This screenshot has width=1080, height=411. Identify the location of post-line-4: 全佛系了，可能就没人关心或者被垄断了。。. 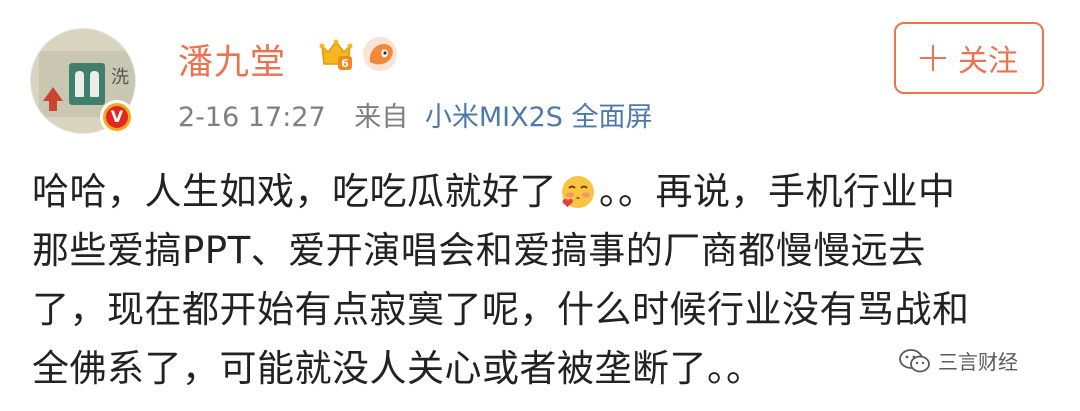
(398, 368).